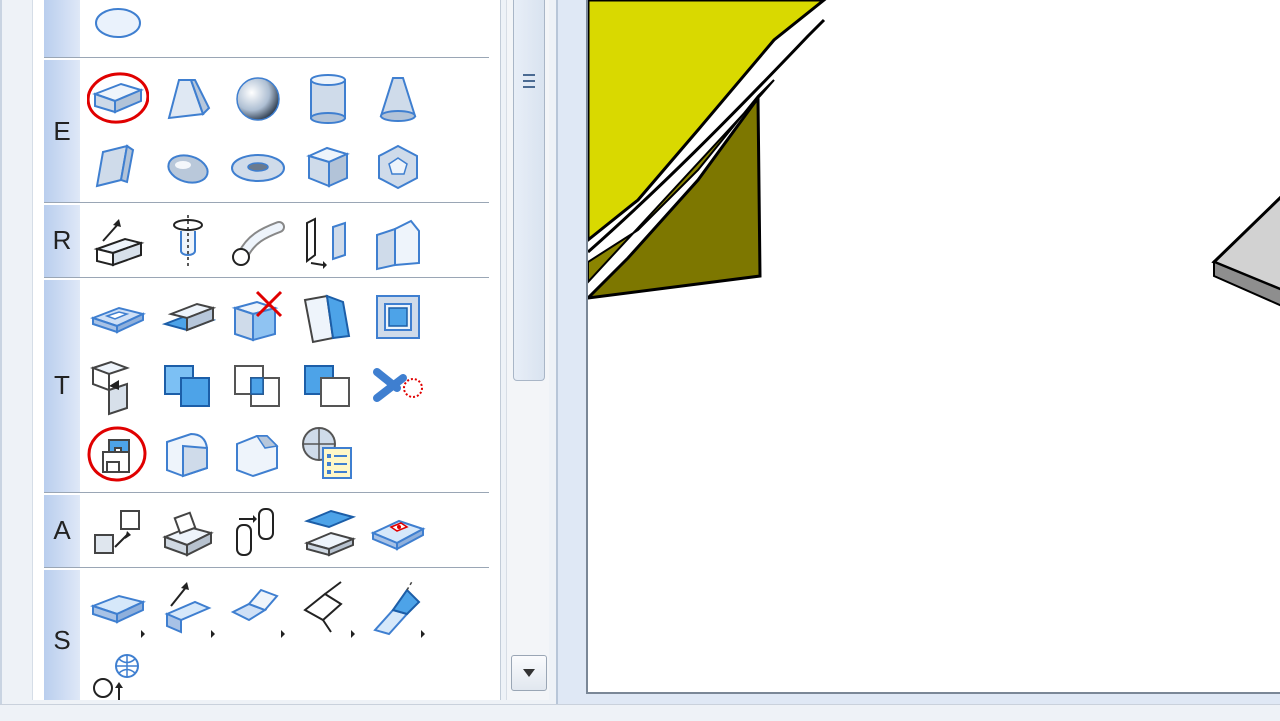  I want to click on group-label-e: E, so click(62, 131).